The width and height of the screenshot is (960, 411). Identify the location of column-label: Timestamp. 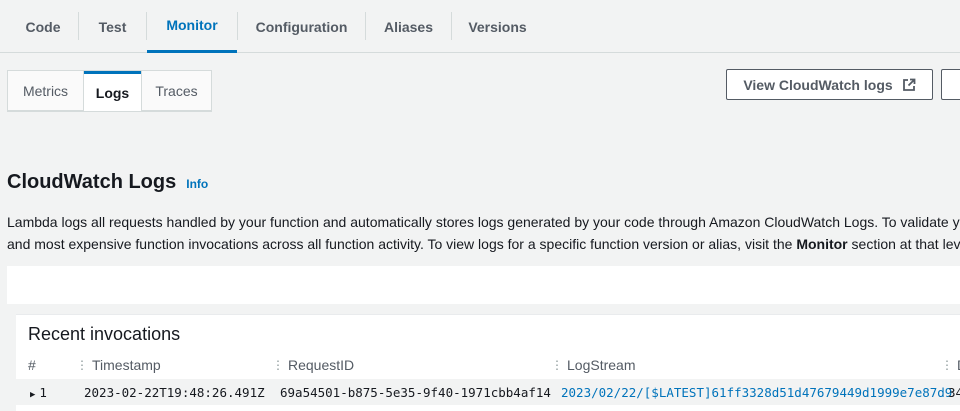
(126, 365).